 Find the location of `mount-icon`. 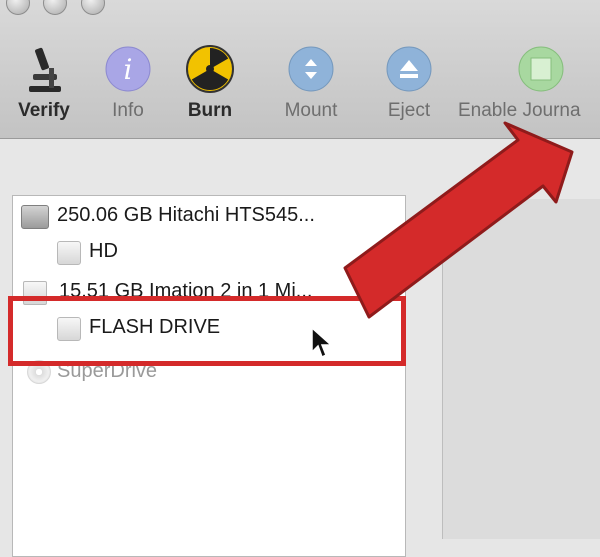

mount-icon is located at coordinates (311, 69).